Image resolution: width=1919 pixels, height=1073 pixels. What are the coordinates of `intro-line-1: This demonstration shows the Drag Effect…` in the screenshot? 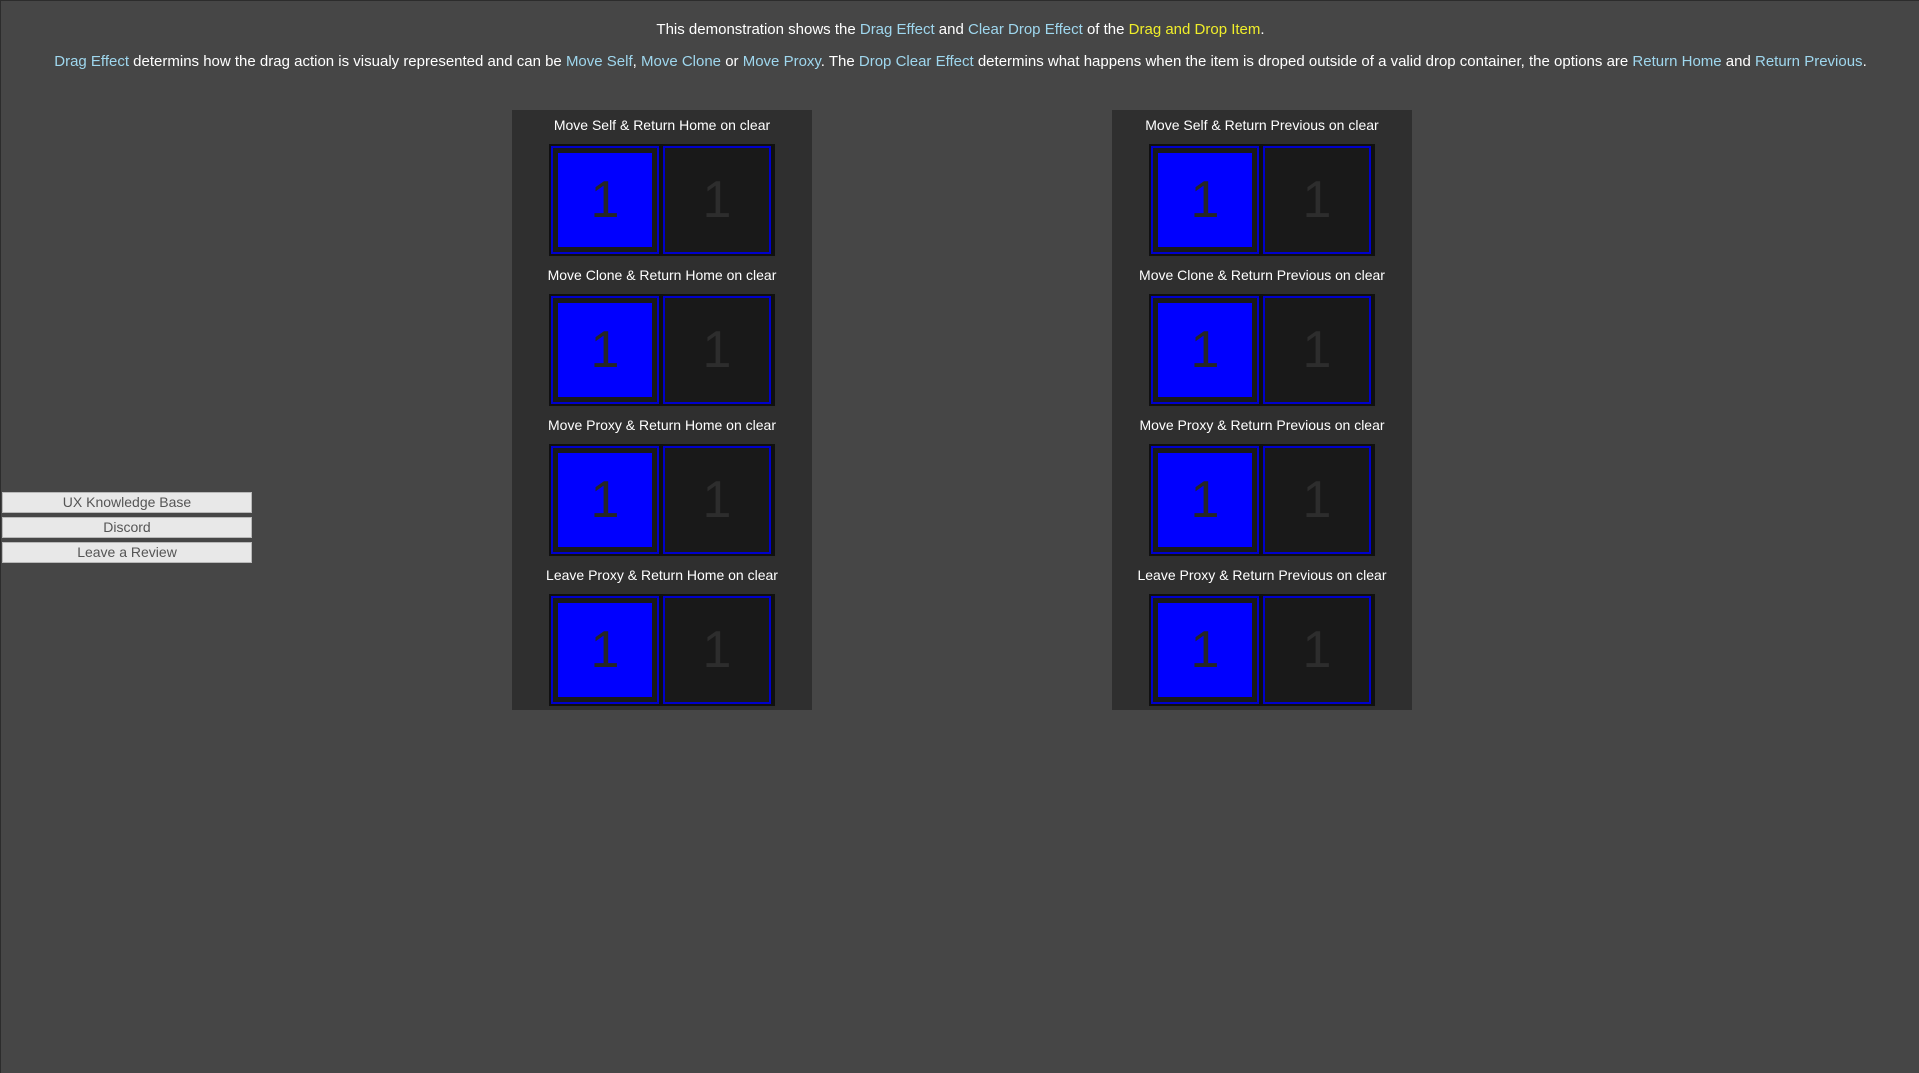 It's located at (960, 29).